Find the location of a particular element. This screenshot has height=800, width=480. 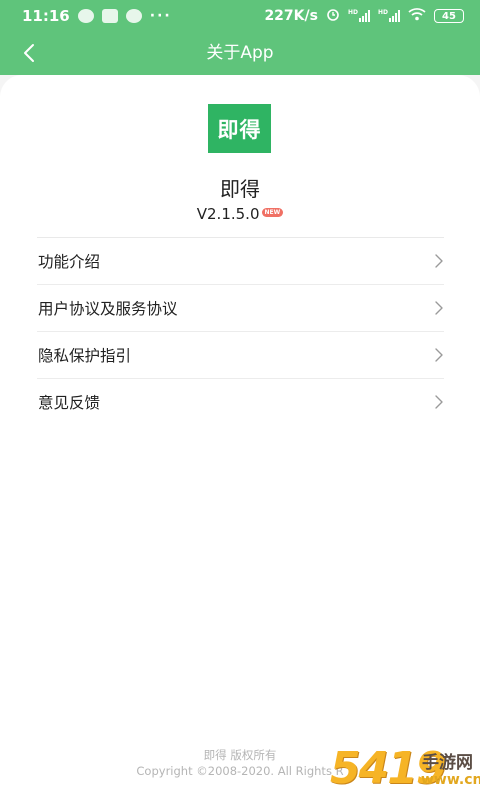

menu-item-privacy-guide: 隐私保护指引 is located at coordinates (240, 355).